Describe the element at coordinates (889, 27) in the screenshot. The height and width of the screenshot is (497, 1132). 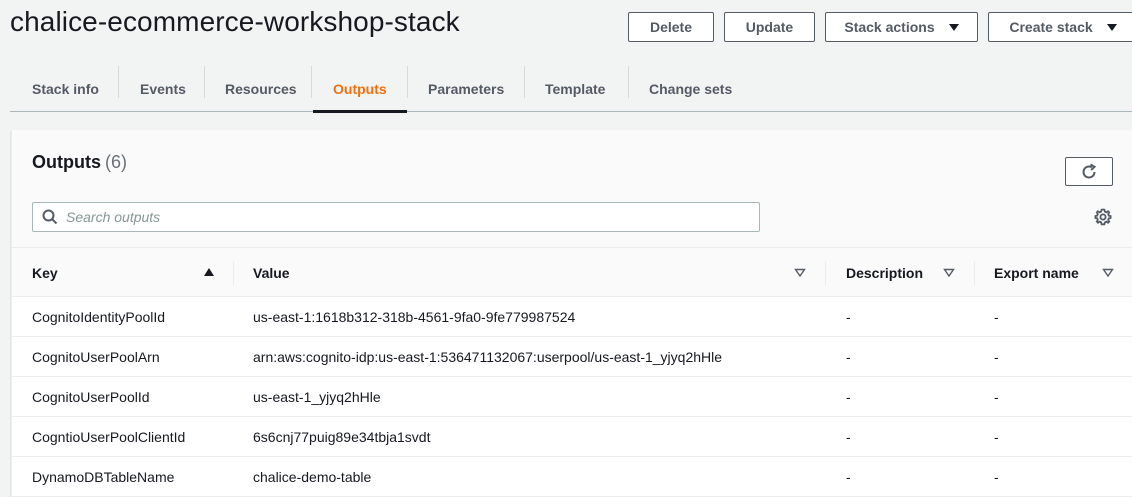
I see `stack-actions-label: Stack actions` at that location.